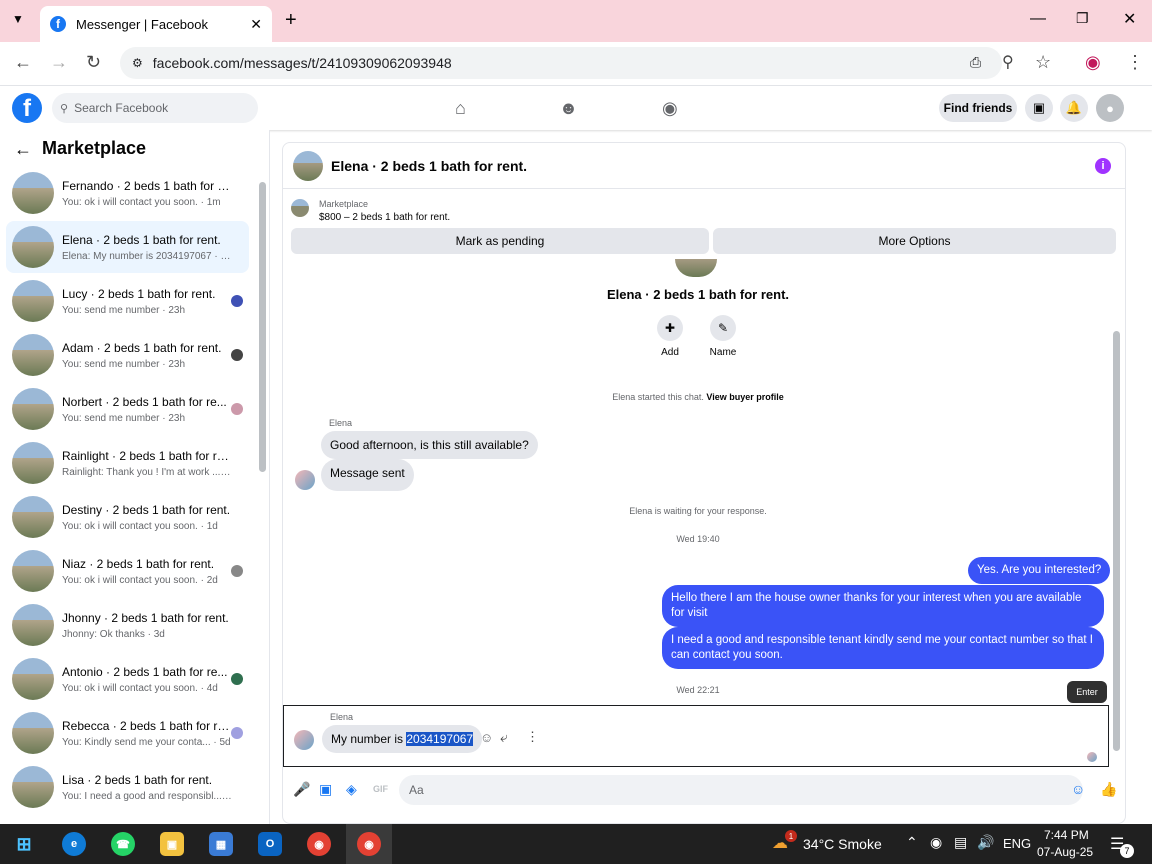  I want to click on groups-icon: ◉, so click(670, 108).